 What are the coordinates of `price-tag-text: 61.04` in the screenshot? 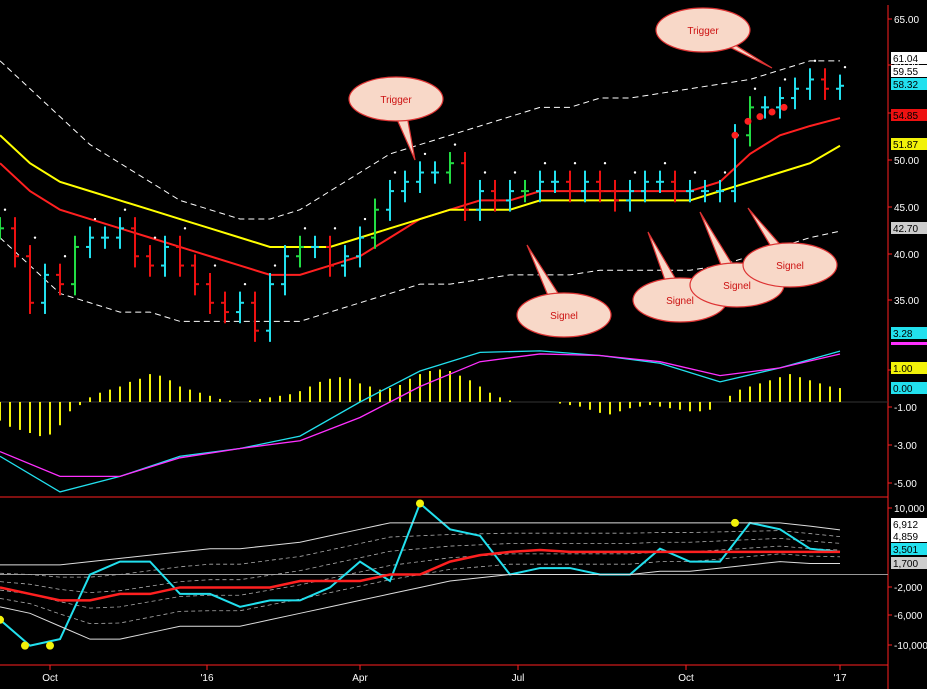 It's located at (905, 59).